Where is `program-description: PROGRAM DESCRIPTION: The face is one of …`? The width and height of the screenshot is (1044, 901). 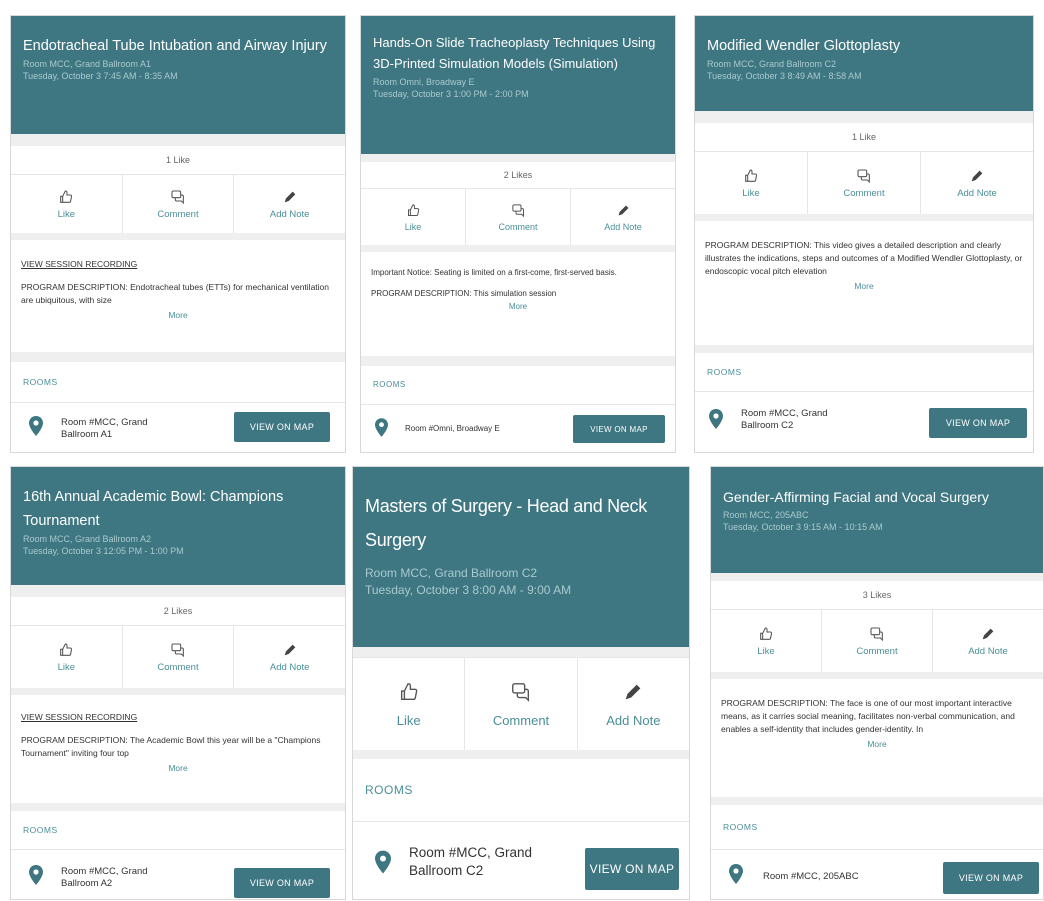
program-description: PROGRAM DESCRIPTION: The face is one of … is located at coordinates (868, 716).